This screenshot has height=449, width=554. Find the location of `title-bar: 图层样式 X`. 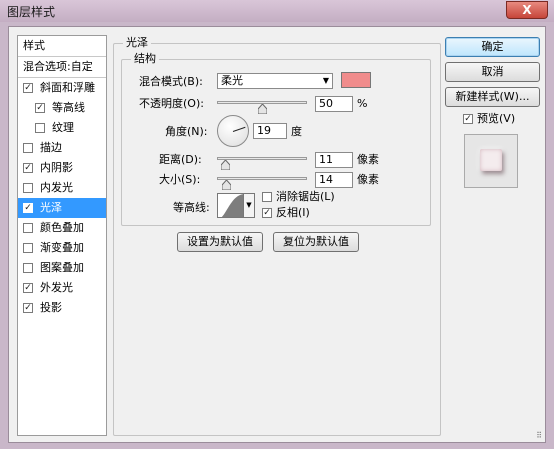

title-bar: 图层样式 X is located at coordinates (277, 11).